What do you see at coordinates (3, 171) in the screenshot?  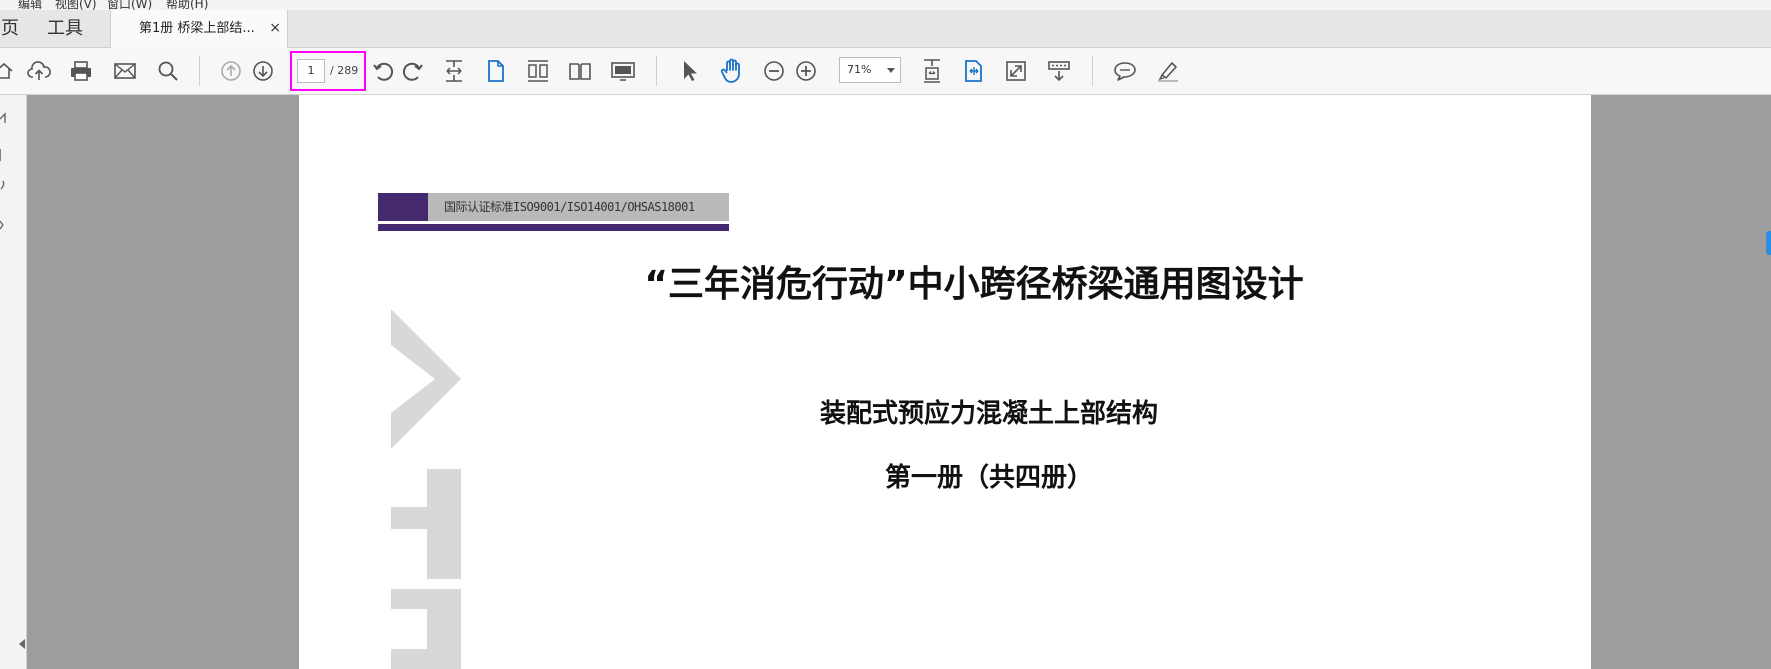 I see `navigation-pane-icons` at bounding box center [3, 171].